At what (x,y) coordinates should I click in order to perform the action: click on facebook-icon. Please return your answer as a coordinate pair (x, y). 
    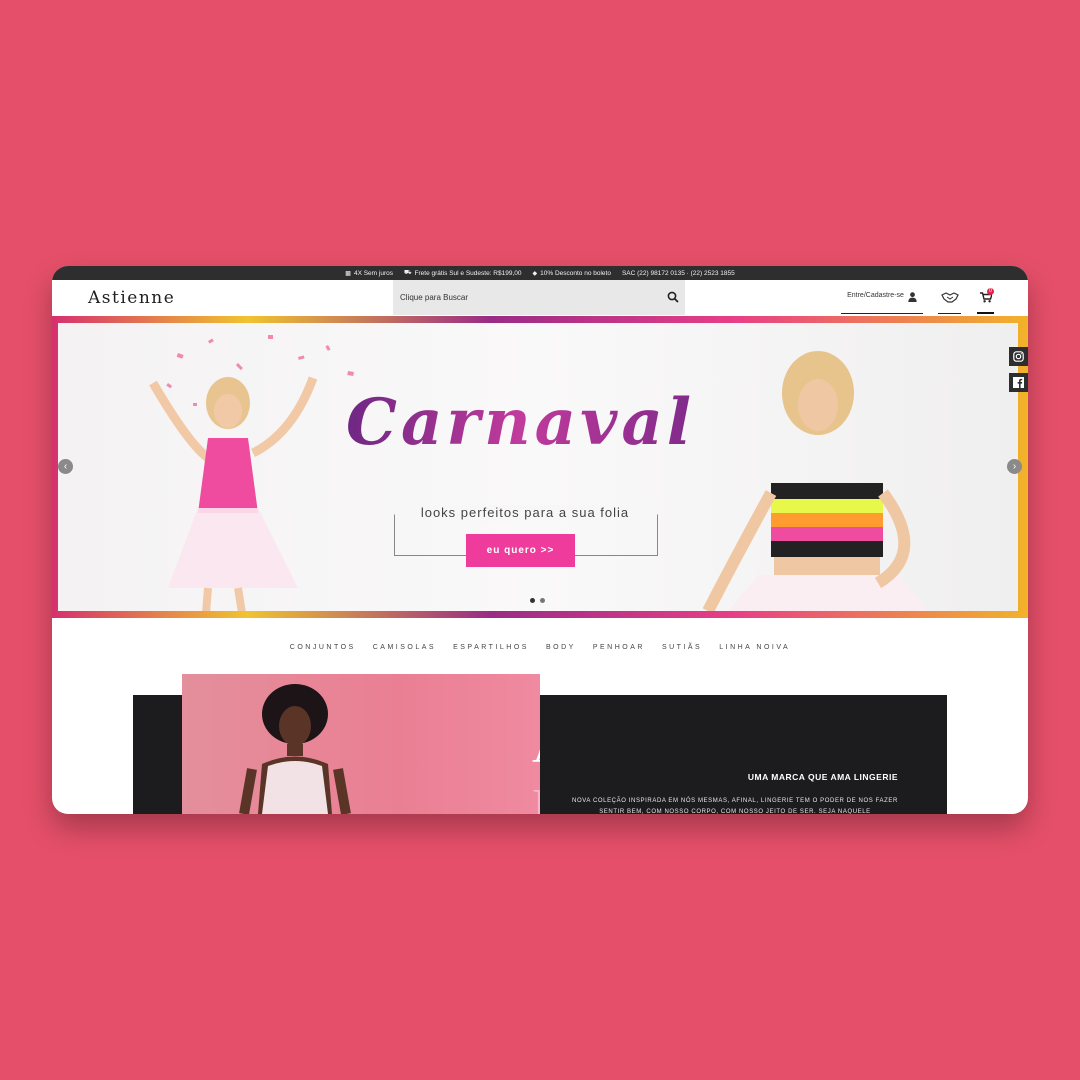
    Looking at the image, I should click on (1018, 382).